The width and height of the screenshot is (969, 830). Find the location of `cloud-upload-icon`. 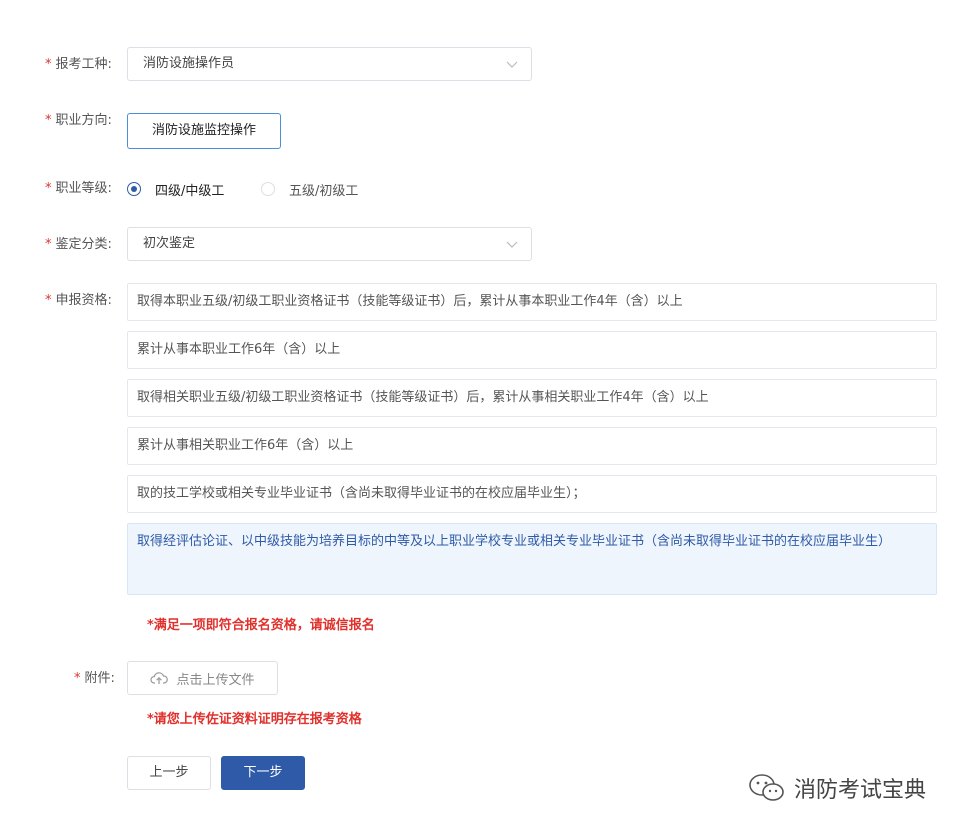

cloud-upload-icon is located at coordinates (159, 678).